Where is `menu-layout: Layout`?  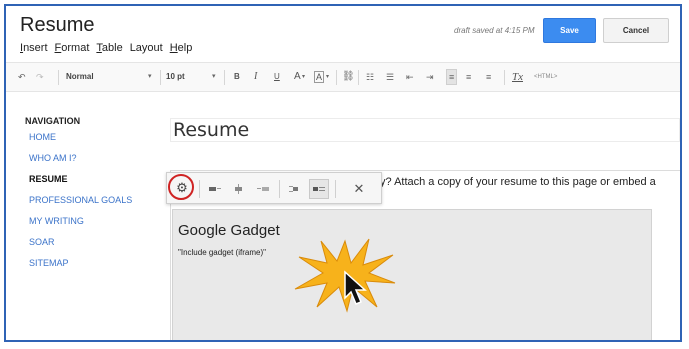
menu-layout: Layout is located at coordinates (146, 48).